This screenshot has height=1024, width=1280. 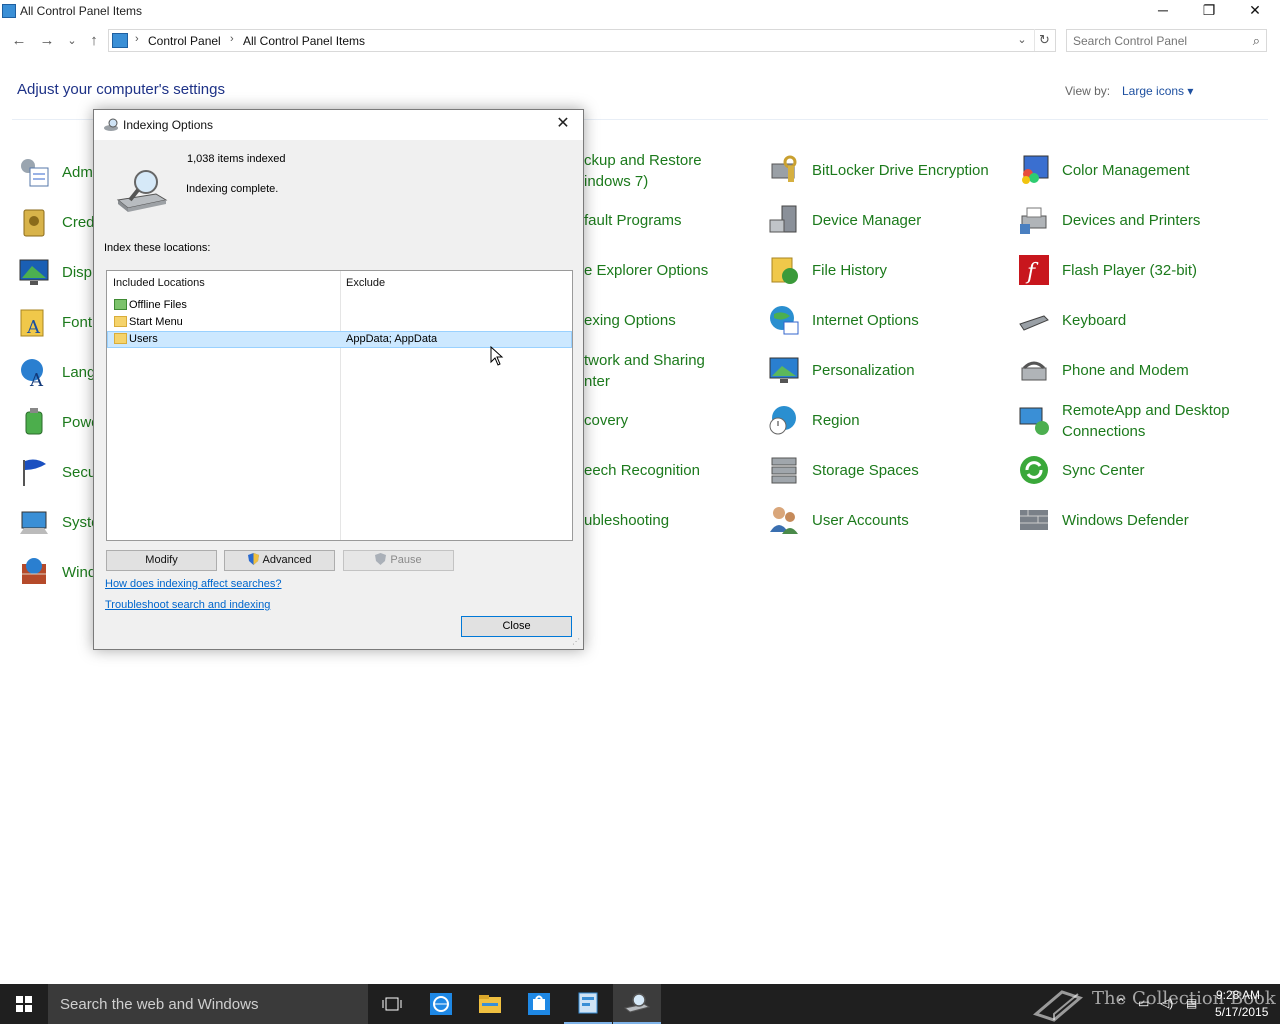 I want to click on search-box: ⌕, so click(x=1166, y=40).